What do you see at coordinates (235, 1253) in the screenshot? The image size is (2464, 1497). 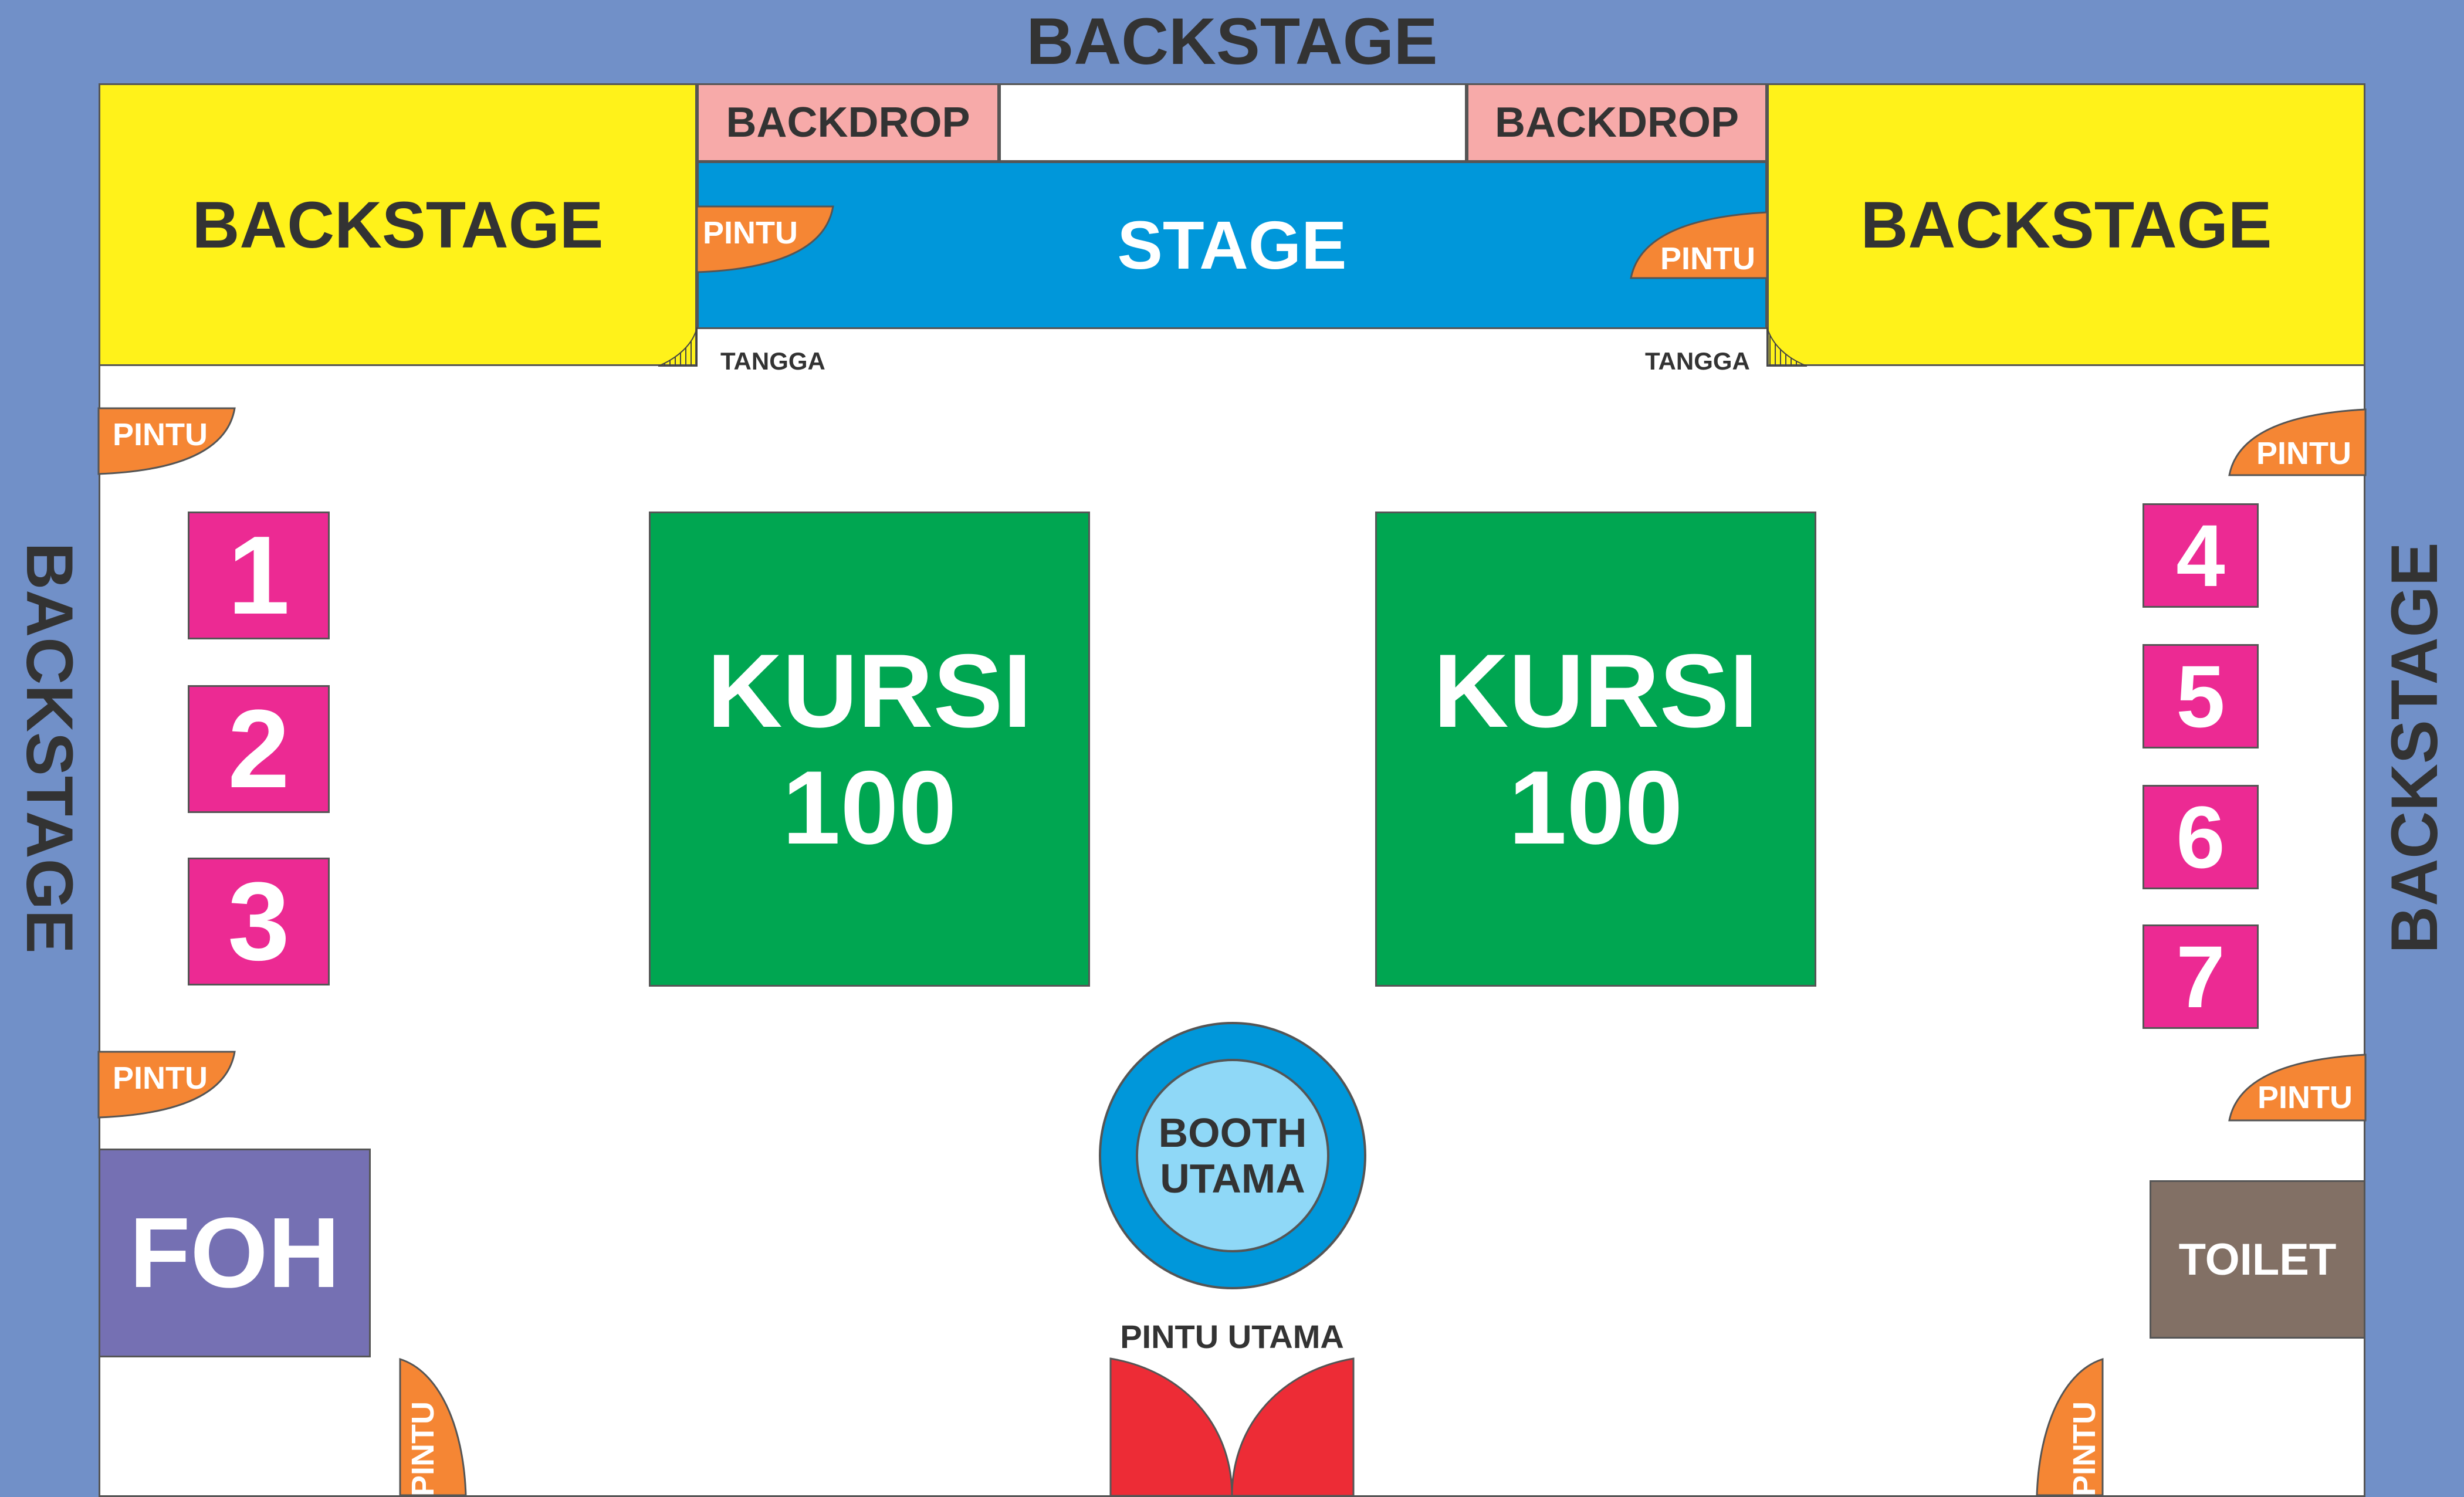 I see `foh-area: FOH` at bounding box center [235, 1253].